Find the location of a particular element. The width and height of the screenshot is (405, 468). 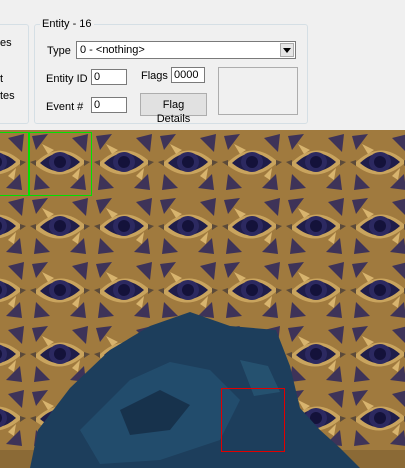

left-label-2: t is located at coordinates (2, 79).